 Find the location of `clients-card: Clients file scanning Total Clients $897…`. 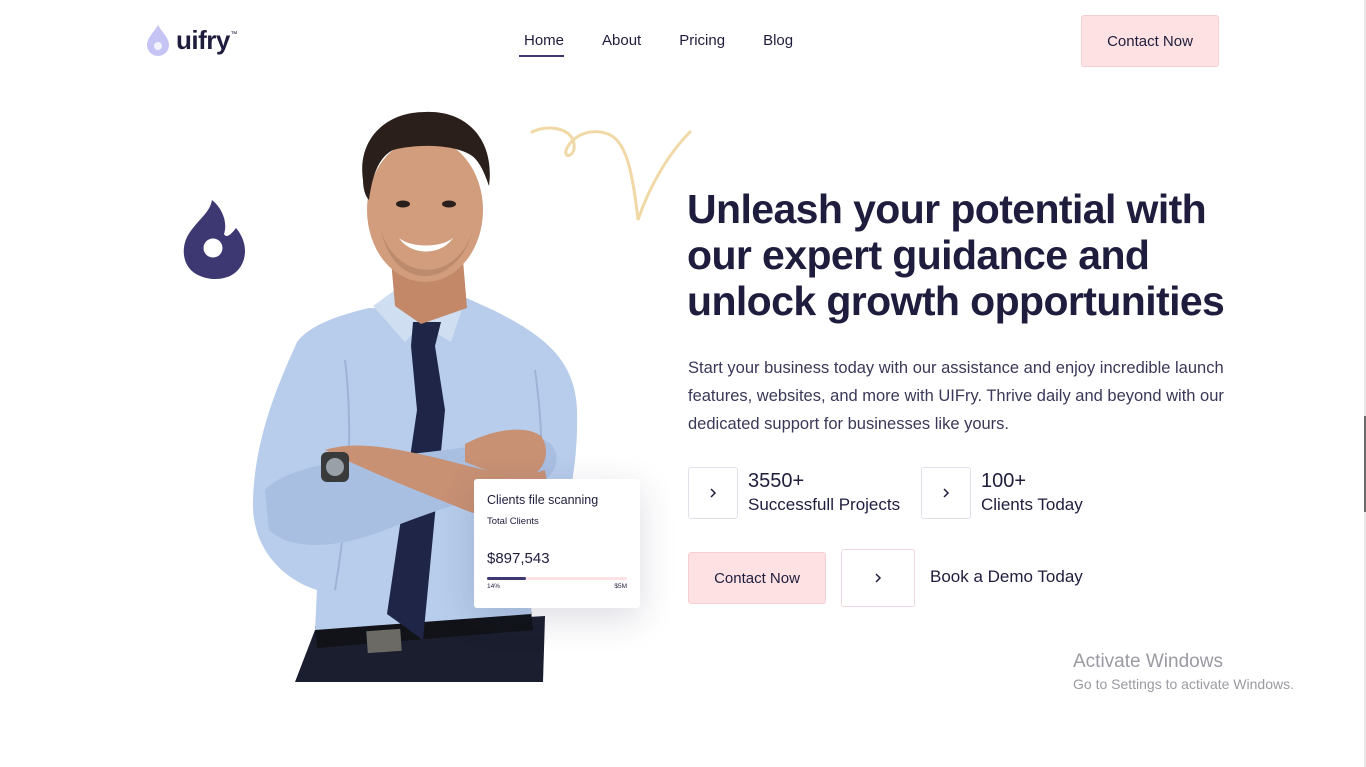

clients-card: Clients file scanning Total Clients $897… is located at coordinates (557, 543).